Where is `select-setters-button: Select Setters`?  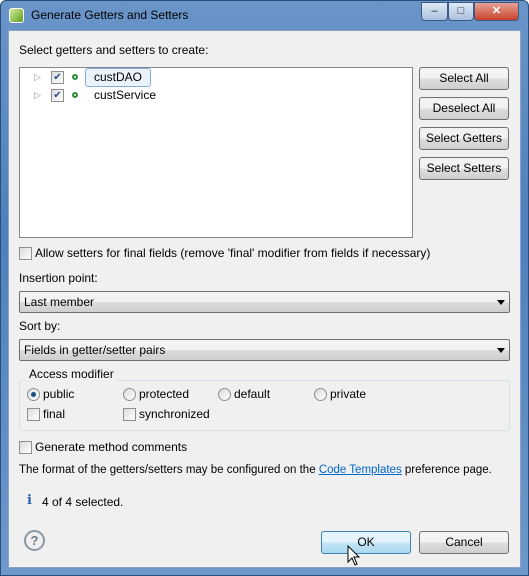 select-setters-button: Select Setters is located at coordinates (464, 168).